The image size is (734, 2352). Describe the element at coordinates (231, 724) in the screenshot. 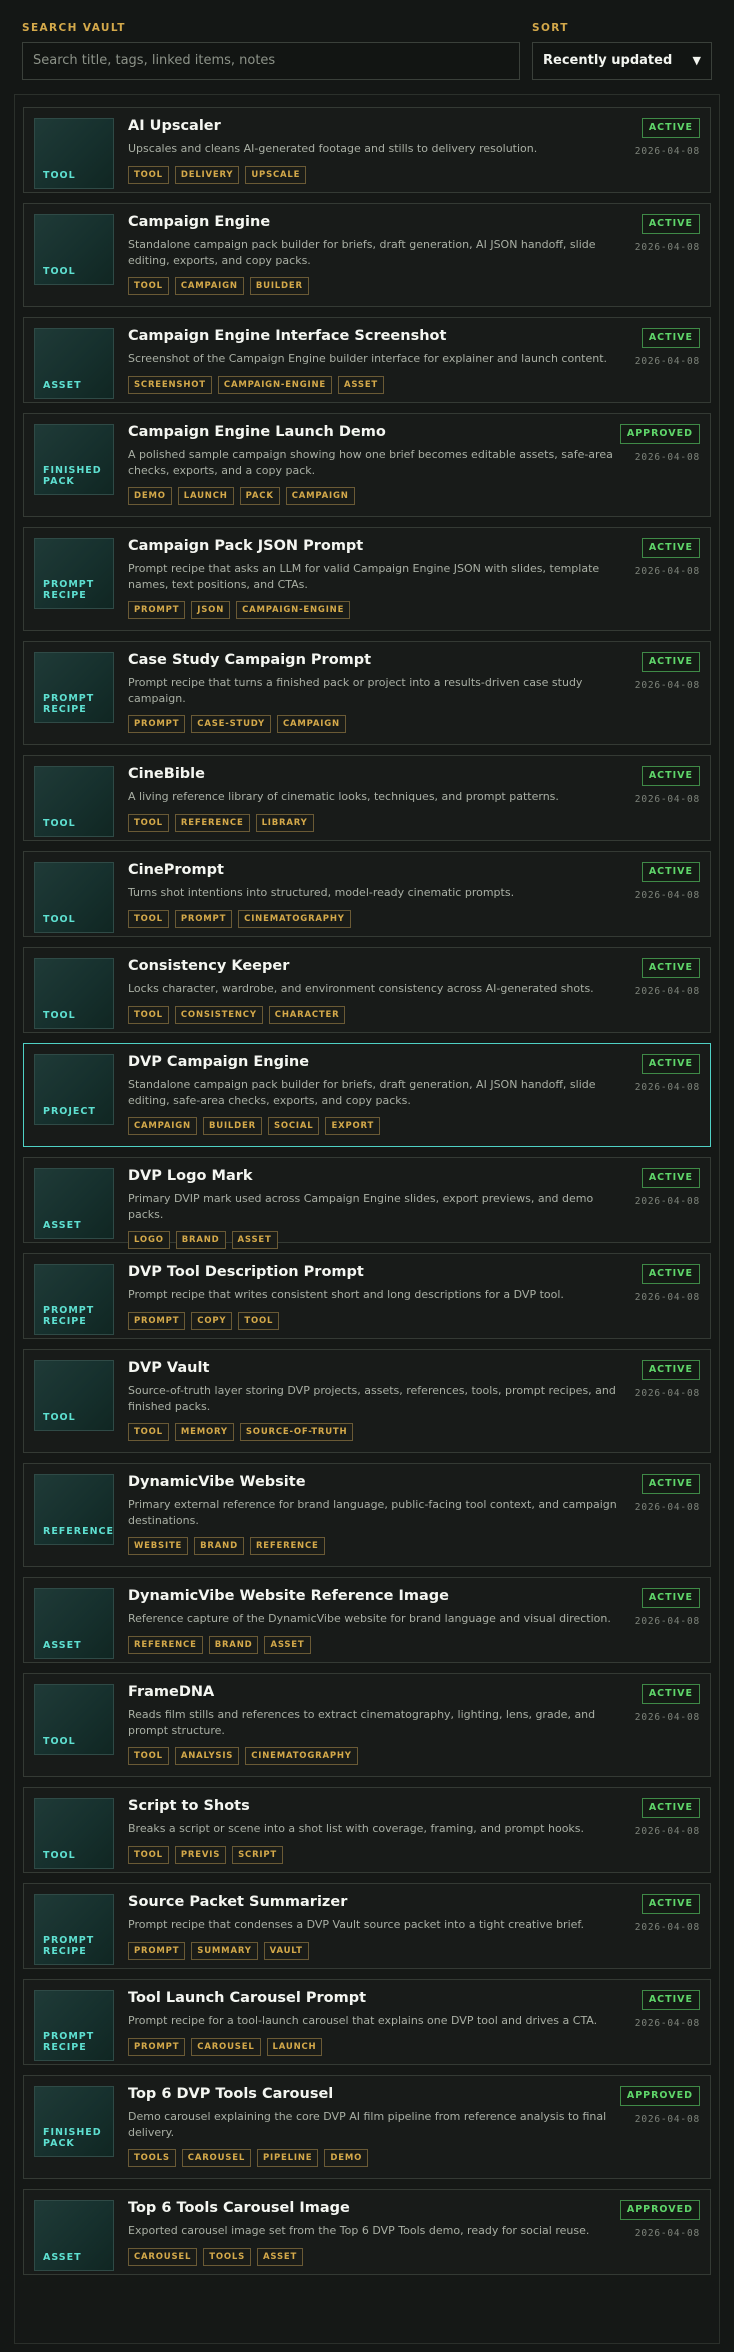

I see `item-tag: CASE-STUDY` at that location.